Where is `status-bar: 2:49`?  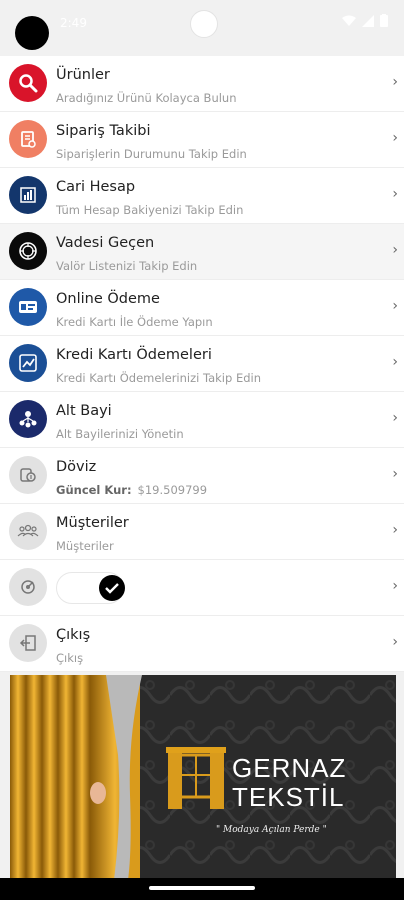 status-bar: 2:49 is located at coordinates (202, 25).